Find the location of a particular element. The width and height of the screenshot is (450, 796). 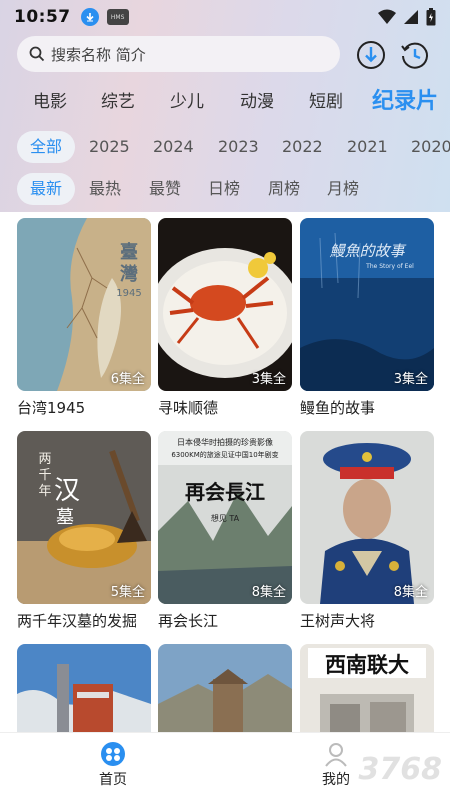

svg-text: 想见 TA is located at coordinates (225, 518).